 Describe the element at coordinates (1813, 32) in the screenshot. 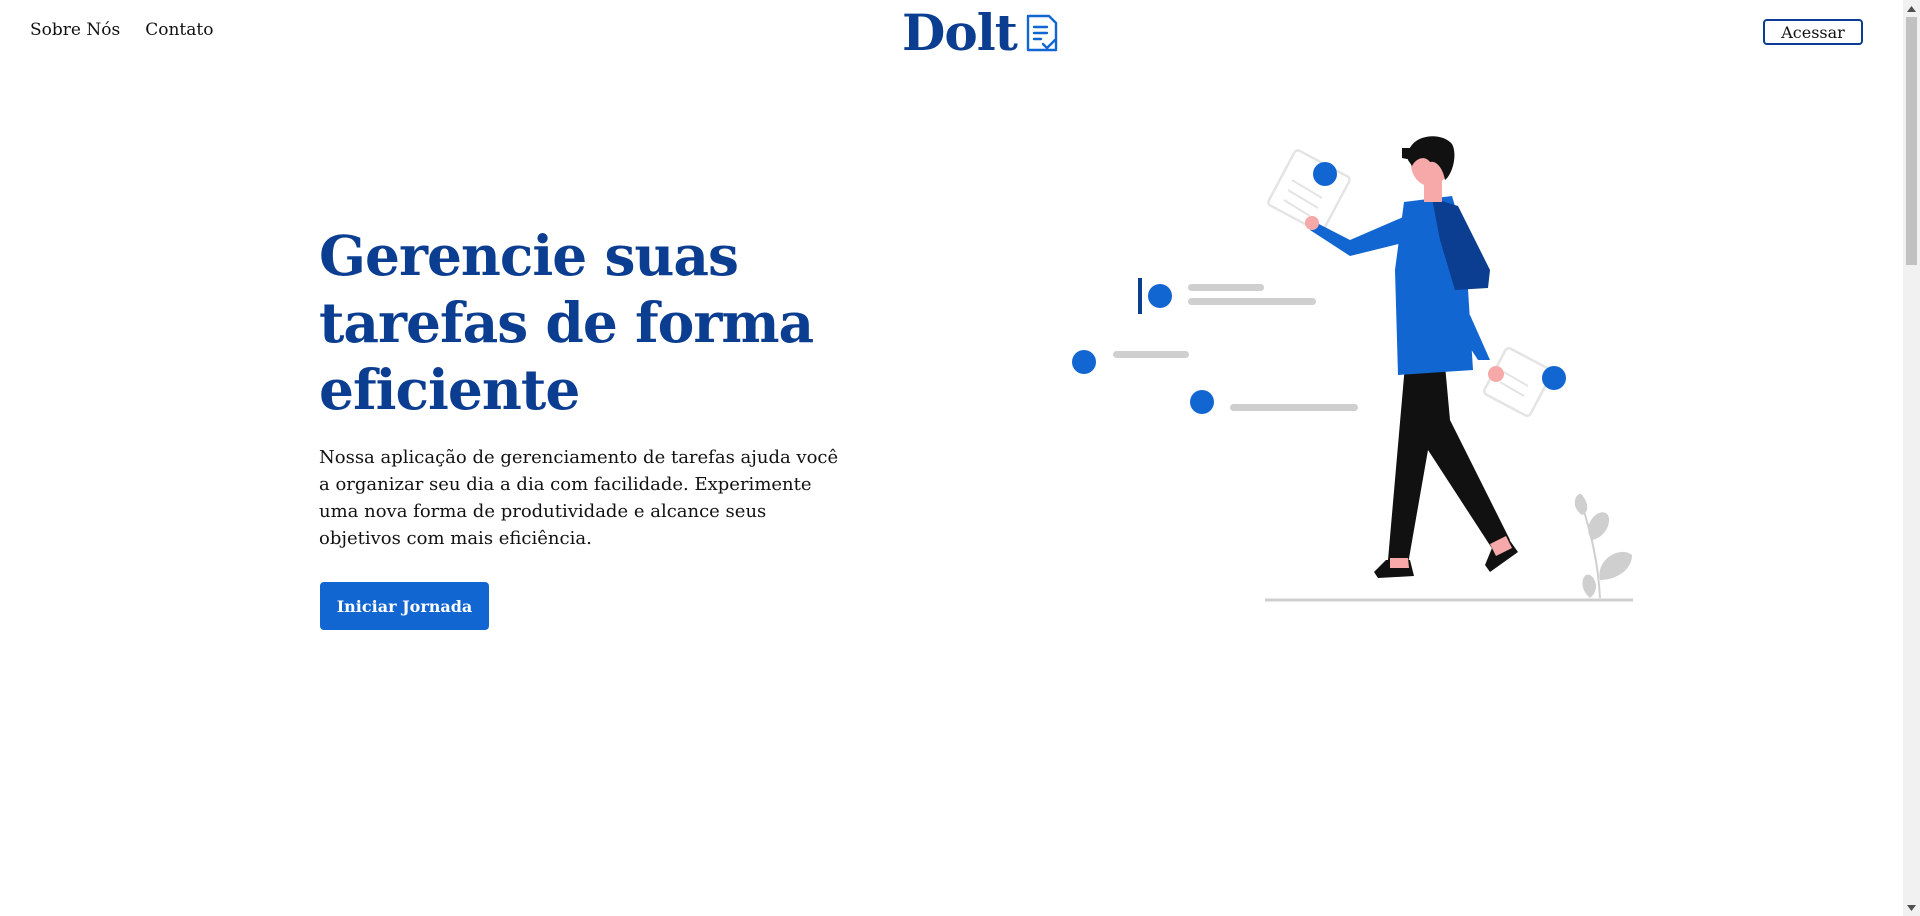

I see `access-button: Acessar` at that location.